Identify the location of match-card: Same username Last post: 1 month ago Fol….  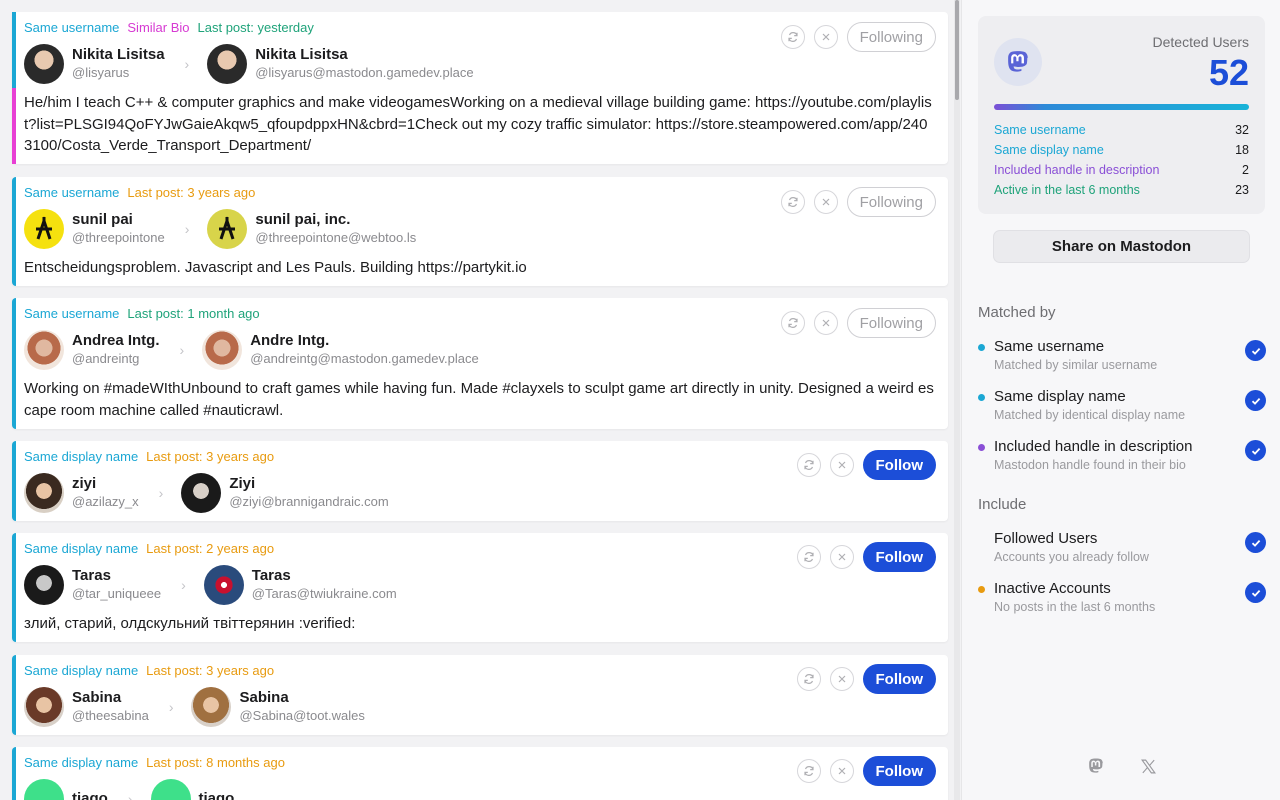
(480, 363).